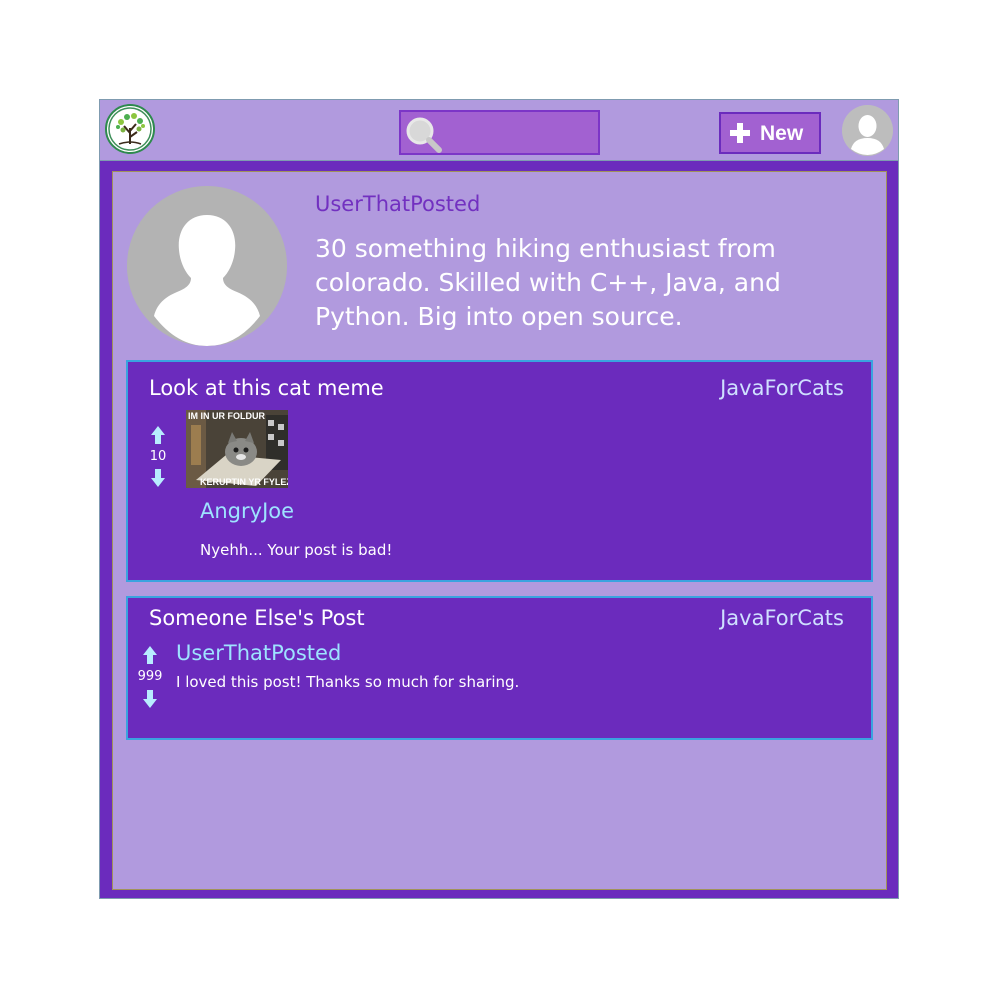  Describe the element at coordinates (158, 456) in the screenshot. I see `vote-count: 10` at that location.